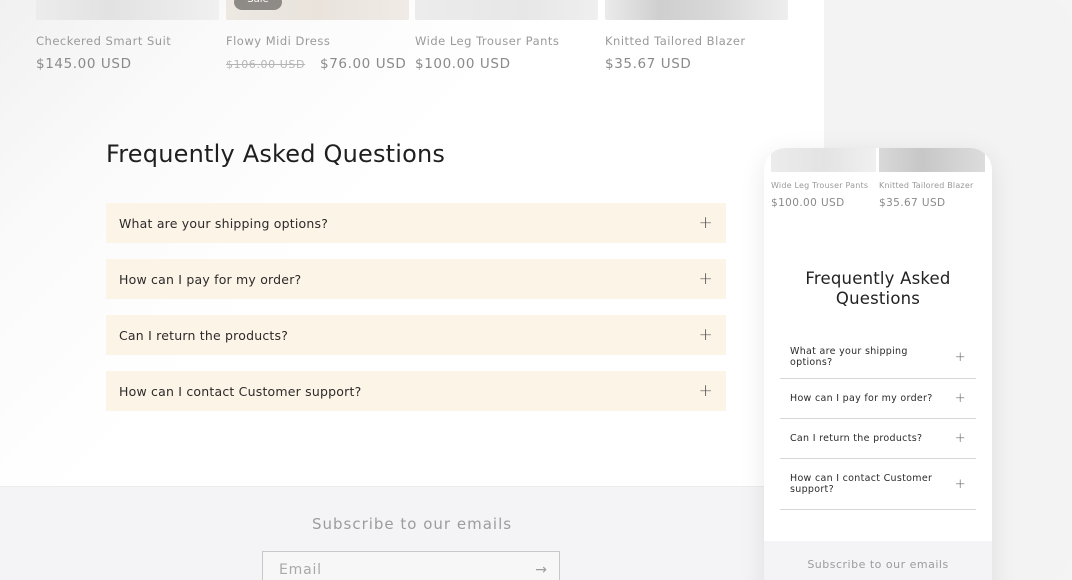  I want to click on product-name: Flowy Midi Dress, so click(278, 41).